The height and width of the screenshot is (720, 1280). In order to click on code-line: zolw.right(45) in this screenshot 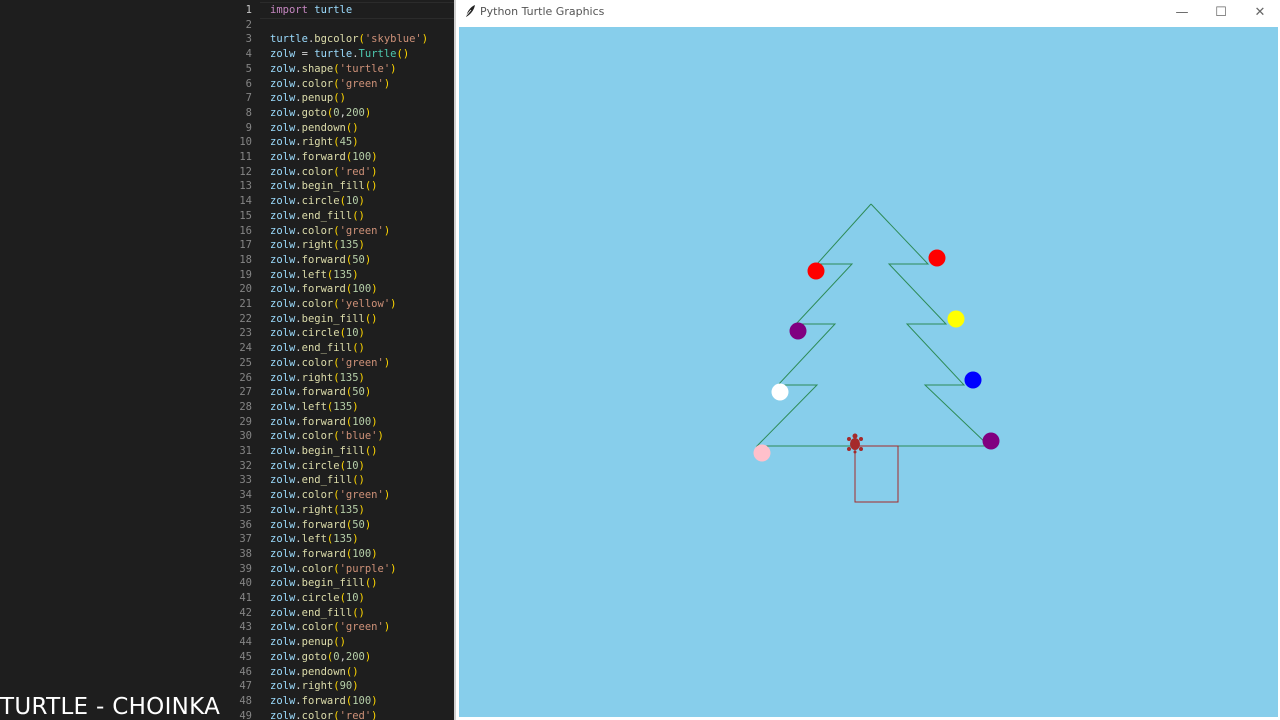, I will do `click(314, 142)`.